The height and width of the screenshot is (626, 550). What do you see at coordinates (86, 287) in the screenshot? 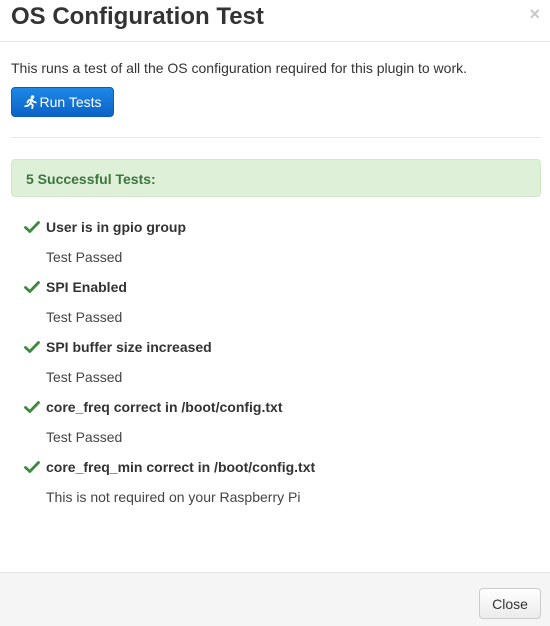
I see `test-name: SPI Enabled` at bounding box center [86, 287].